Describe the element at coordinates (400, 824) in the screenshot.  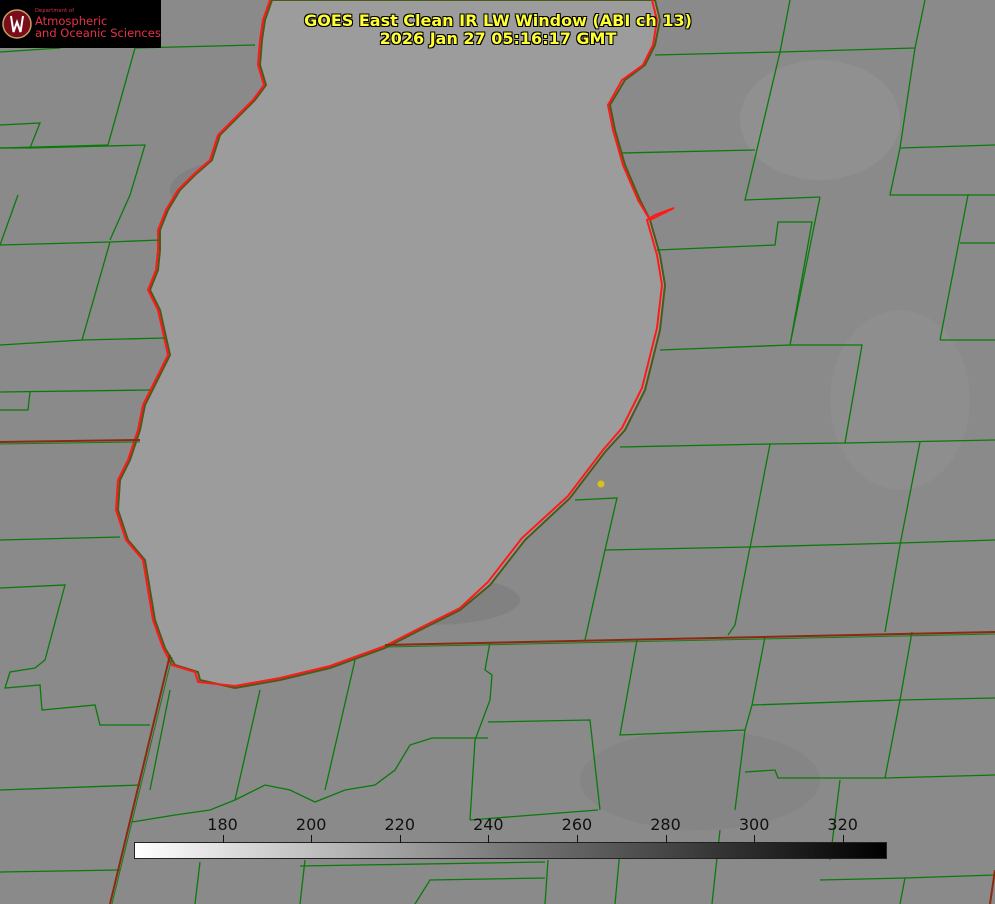
I see `colorbar-tick-label: 220` at that location.